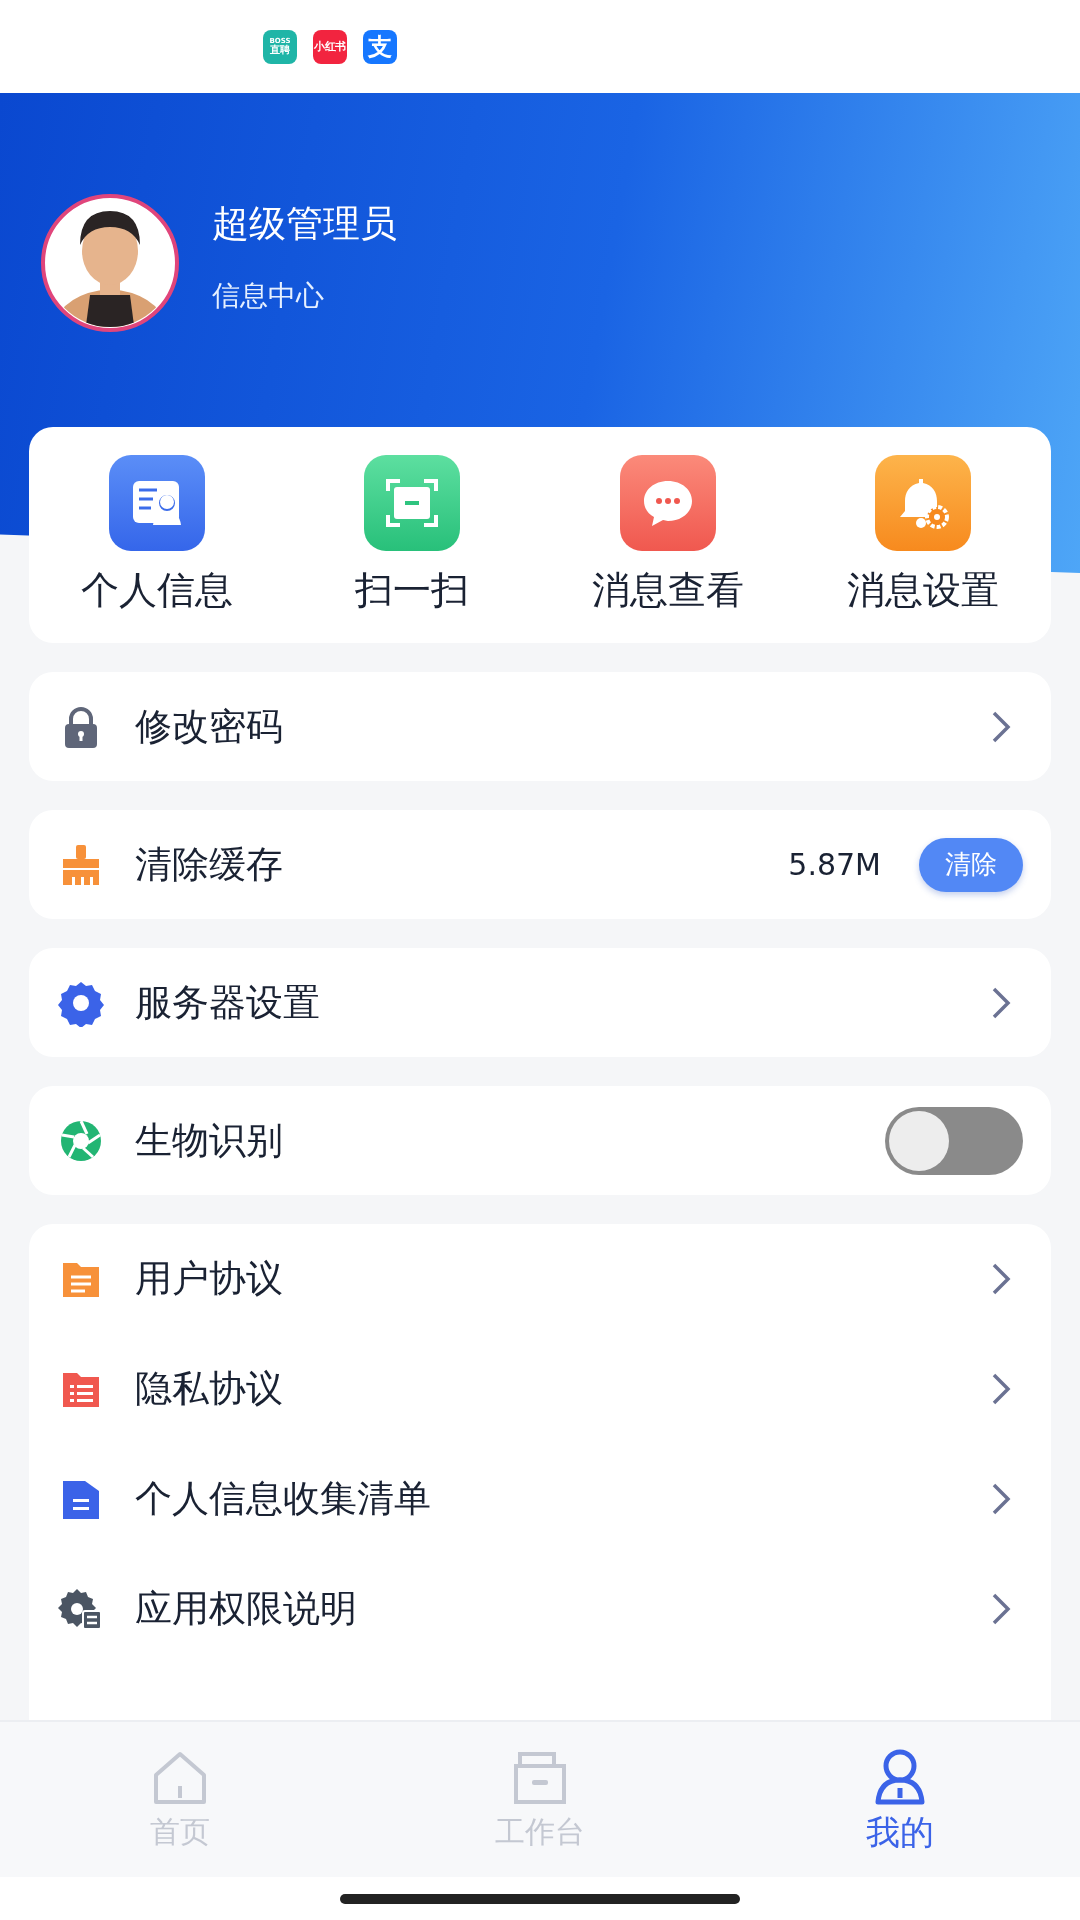 The width and height of the screenshot is (1080, 1920). What do you see at coordinates (209, 1279) in the screenshot?
I see `document-label: 用户协议` at bounding box center [209, 1279].